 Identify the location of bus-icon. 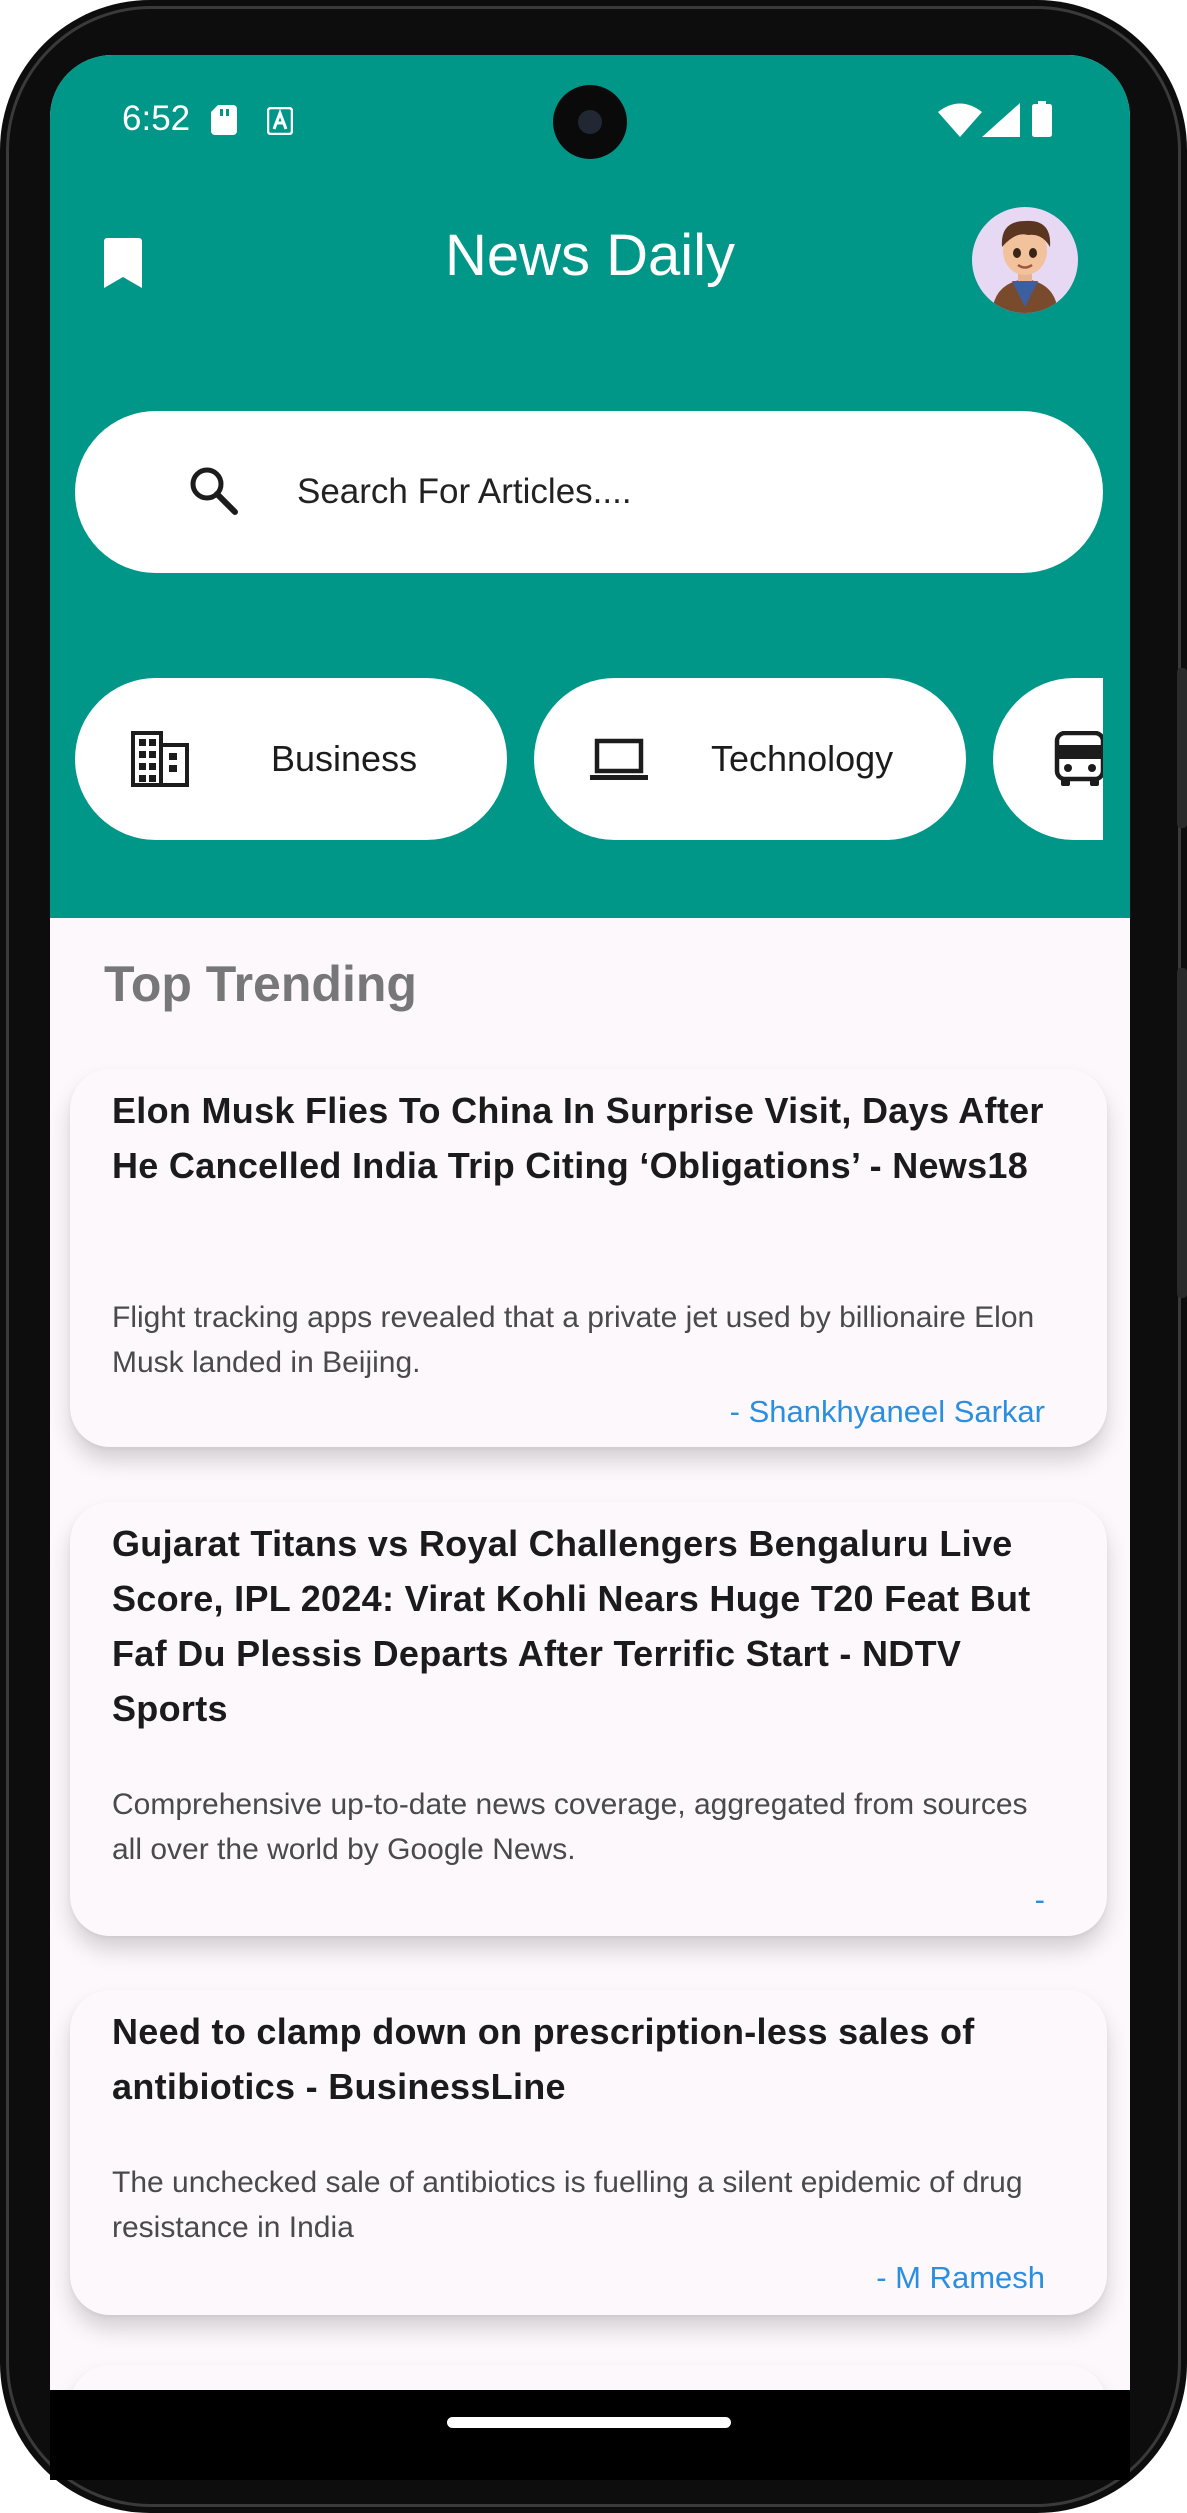
(1078, 758).